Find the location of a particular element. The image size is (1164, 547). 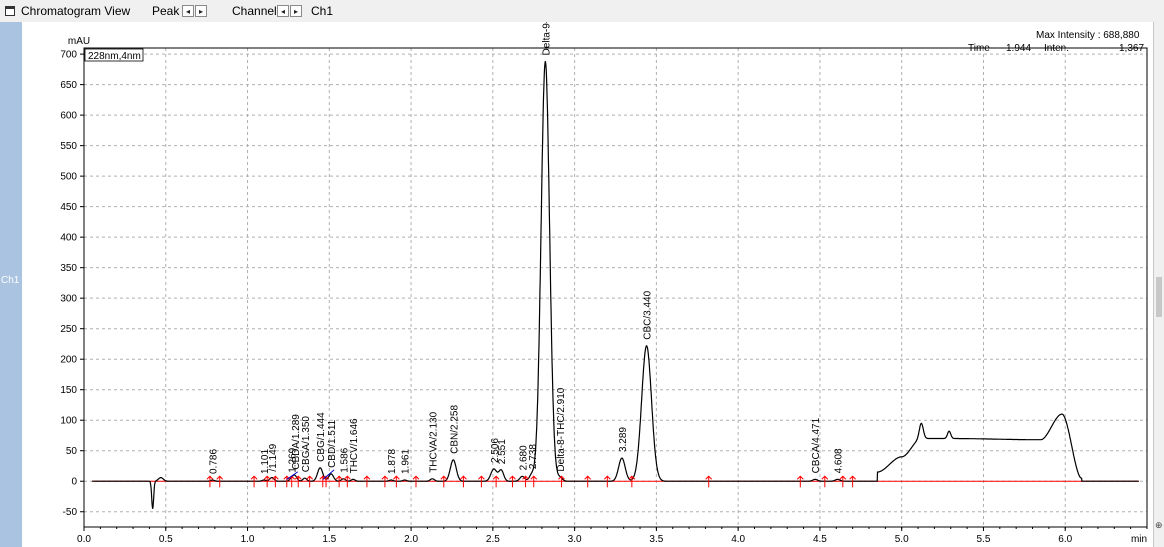

peak-label: 2.738 is located at coordinates (533, 456).